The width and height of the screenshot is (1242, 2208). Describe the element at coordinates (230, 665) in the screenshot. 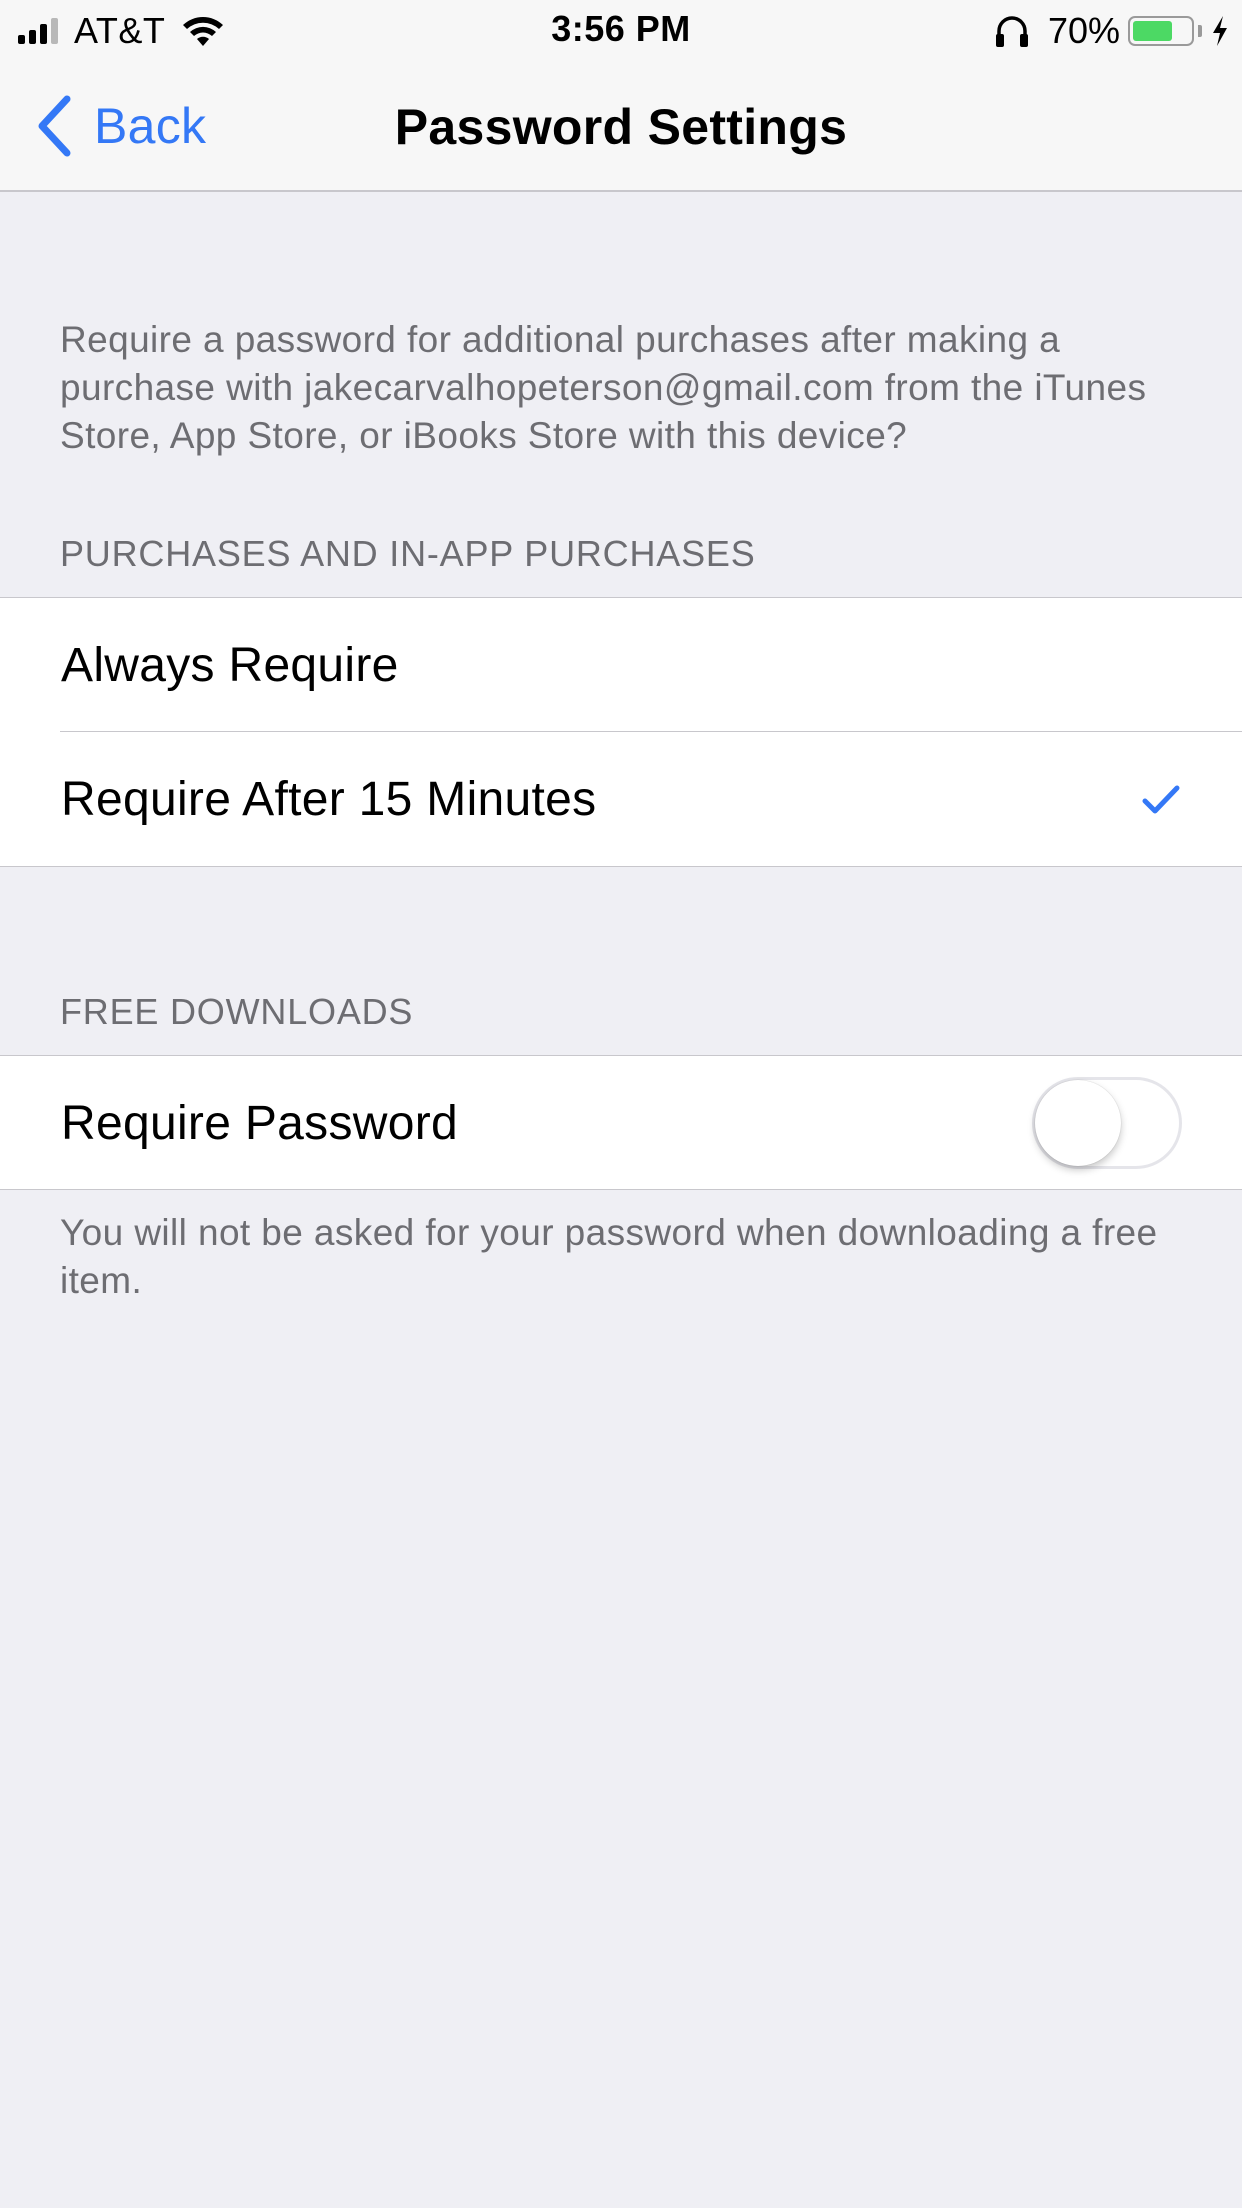

I see `option-label: Always Require` at that location.